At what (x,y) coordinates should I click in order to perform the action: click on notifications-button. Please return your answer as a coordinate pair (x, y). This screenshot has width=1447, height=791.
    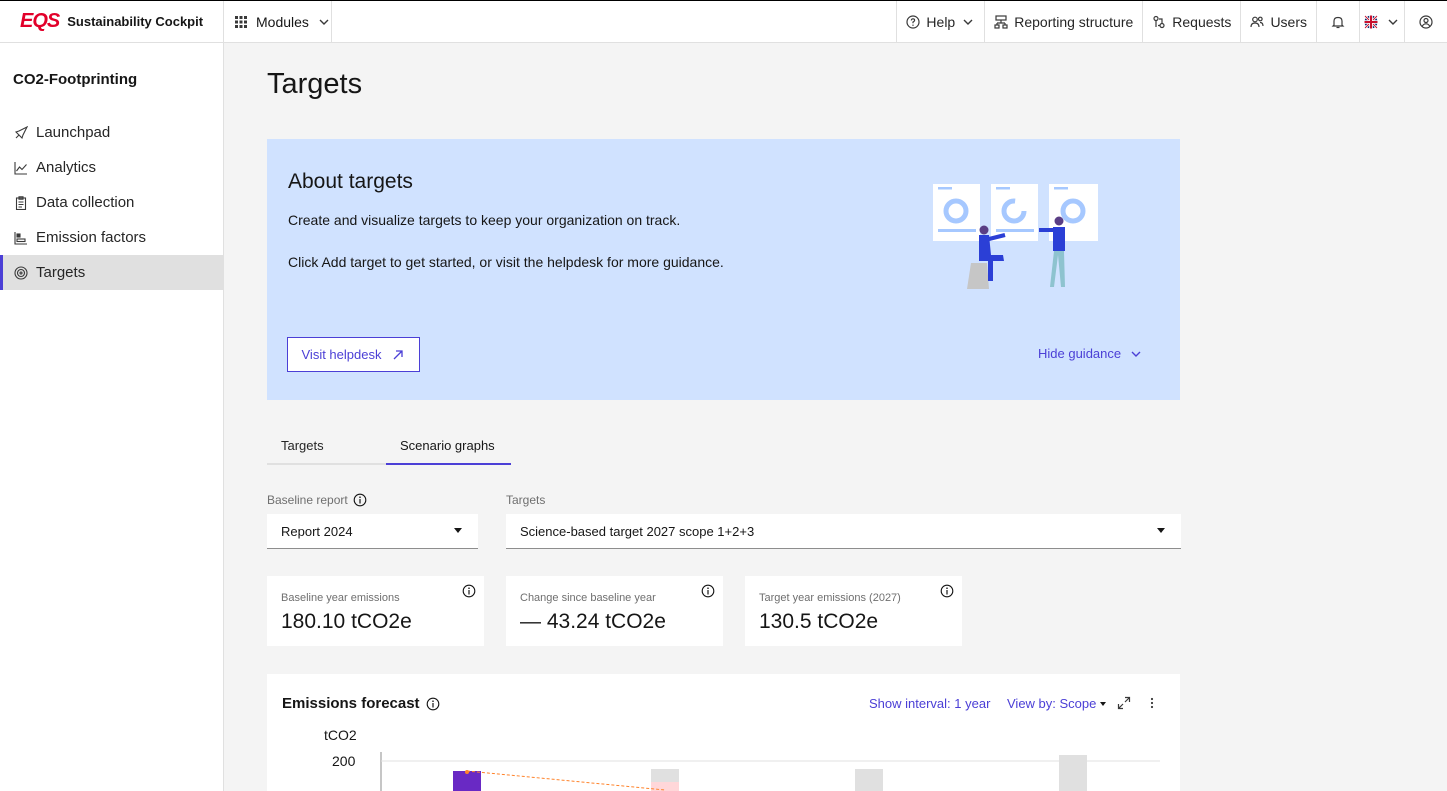
    Looking at the image, I should click on (1337, 21).